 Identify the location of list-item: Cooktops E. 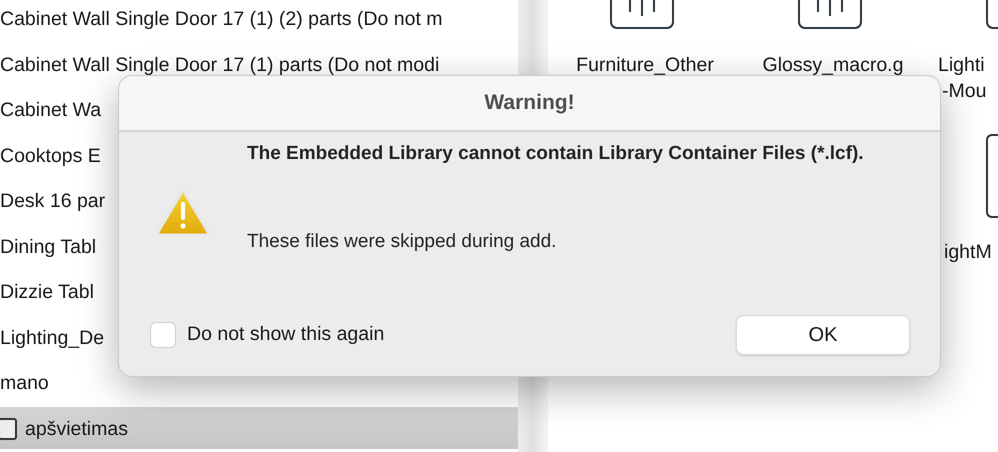
(50, 156).